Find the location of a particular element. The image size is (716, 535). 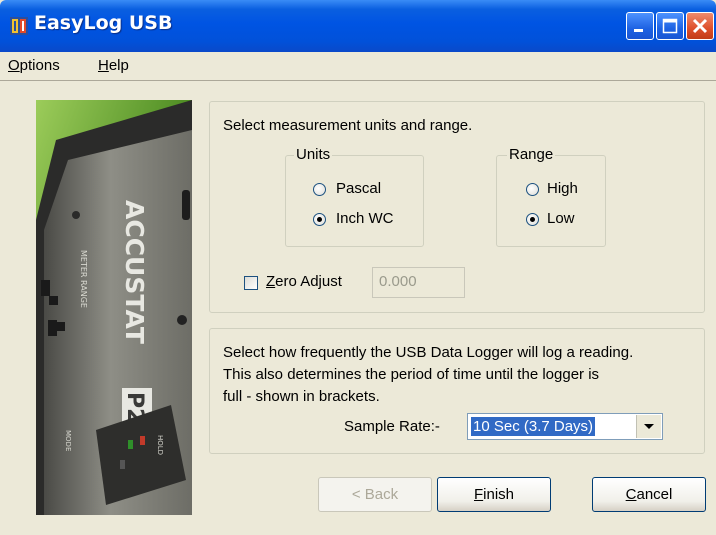

hold-label: HOLD is located at coordinates (160, 445).